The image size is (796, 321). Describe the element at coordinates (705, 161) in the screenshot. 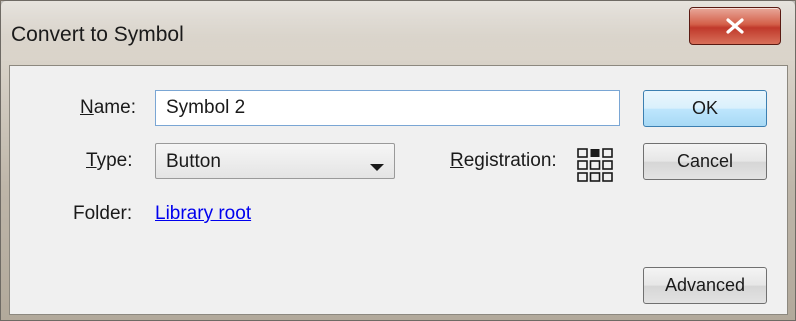

I see `cancel-button: Cancel` at that location.